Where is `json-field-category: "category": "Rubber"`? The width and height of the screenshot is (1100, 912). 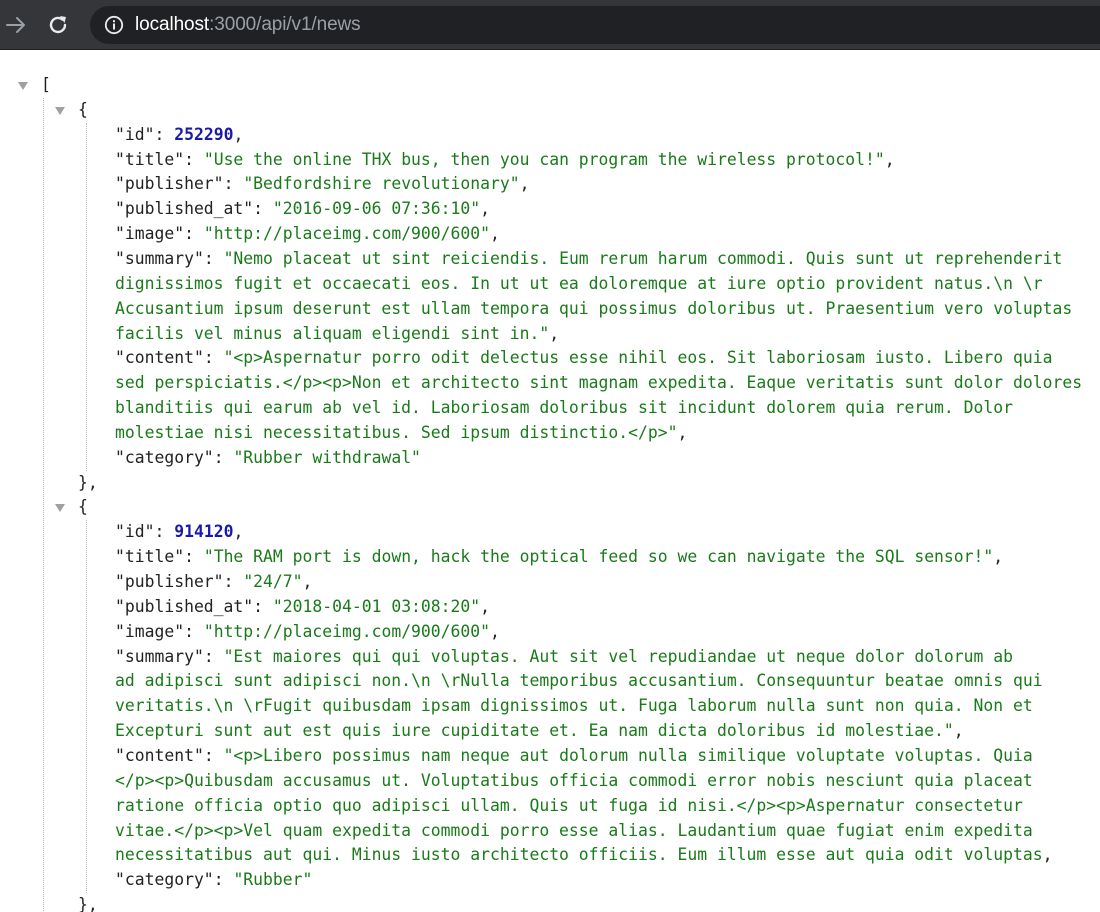 json-field-category: "category": "Rubber" is located at coordinates (213, 880).